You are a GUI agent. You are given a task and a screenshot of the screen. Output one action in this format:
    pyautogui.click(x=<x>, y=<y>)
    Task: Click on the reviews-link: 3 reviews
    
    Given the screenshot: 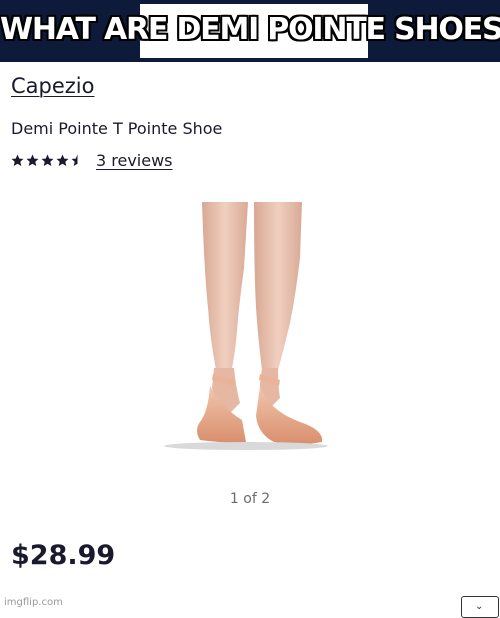 What is the action you would take?
    pyautogui.click(x=134, y=160)
    